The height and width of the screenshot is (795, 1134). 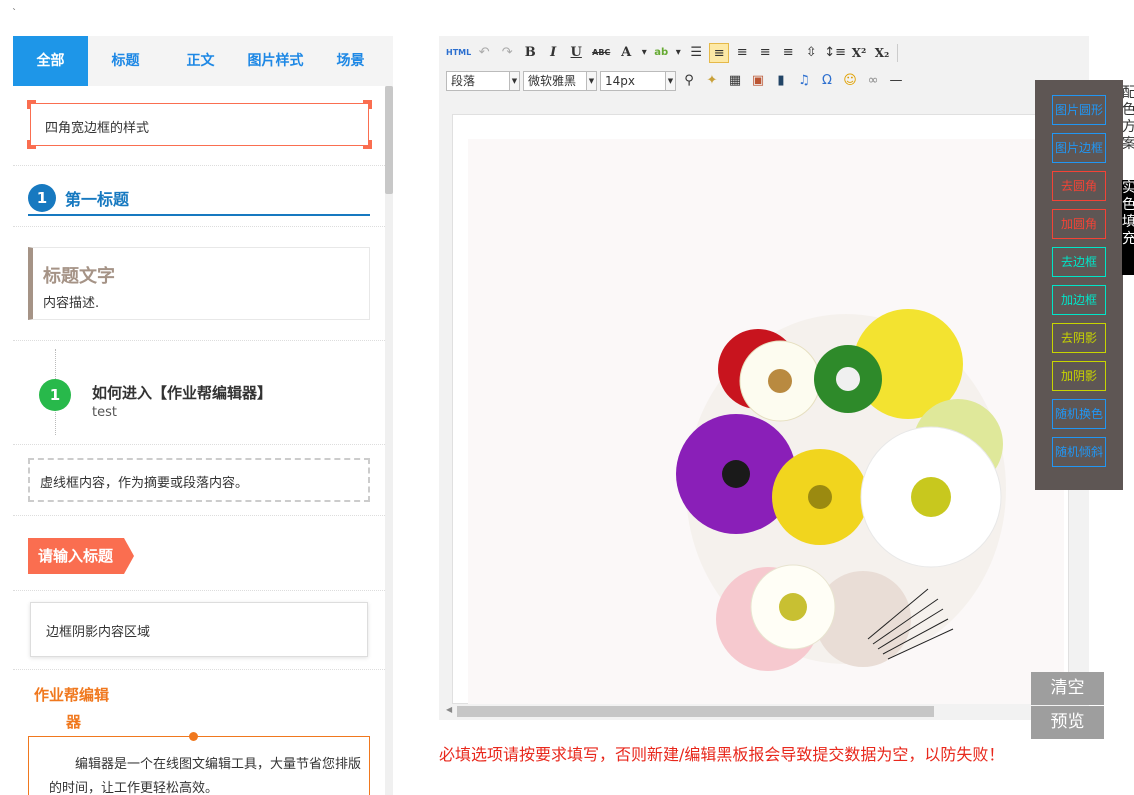 I want to click on orange-box-frame: 编辑器是一个在线图文编辑工具，大量节省您排版的时间，让工作更轻松高效。, so click(x=199, y=763).